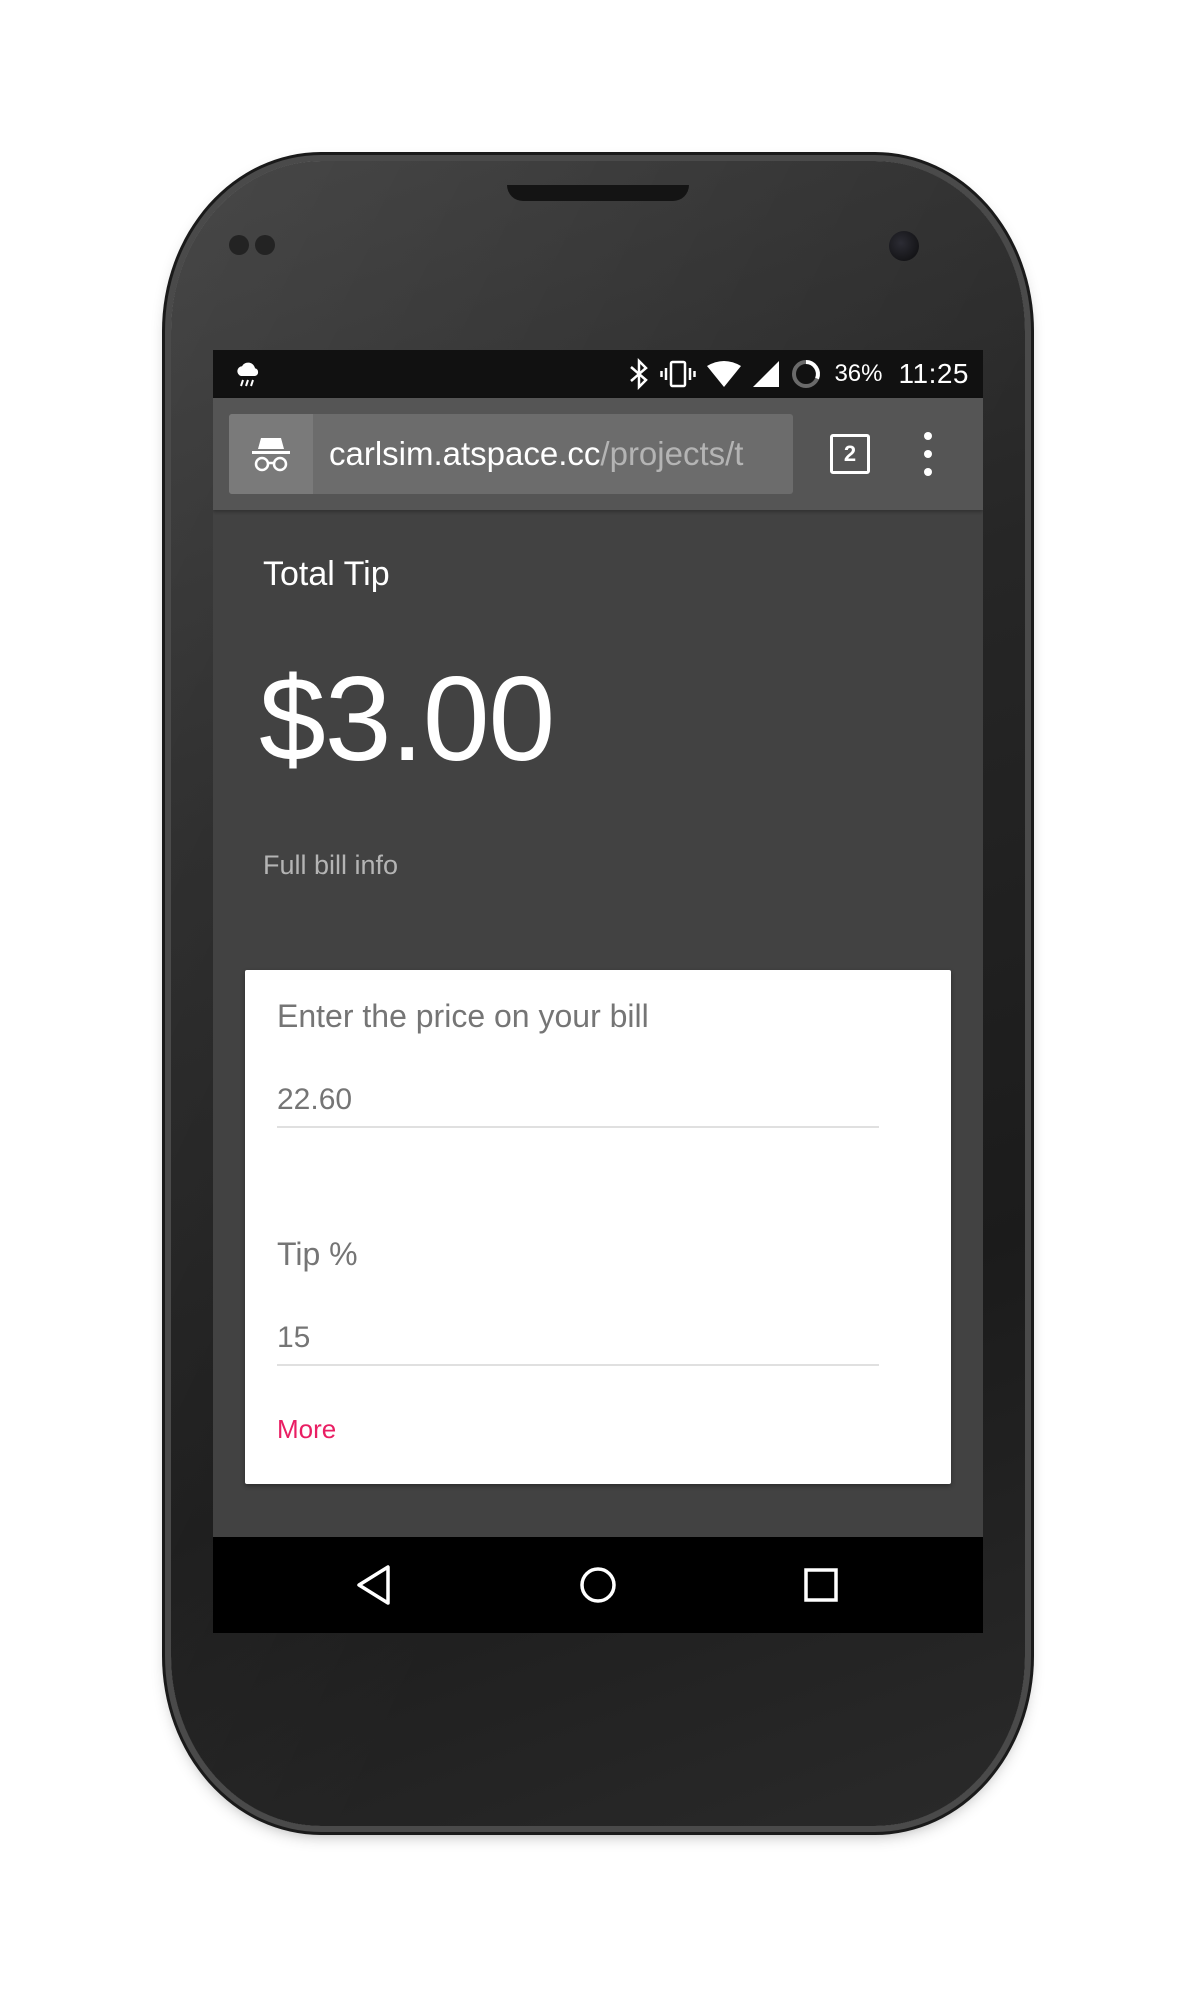 The image size is (1195, 1994). What do you see at coordinates (933, 373) in the screenshot?
I see `clock: 11:25` at bounding box center [933, 373].